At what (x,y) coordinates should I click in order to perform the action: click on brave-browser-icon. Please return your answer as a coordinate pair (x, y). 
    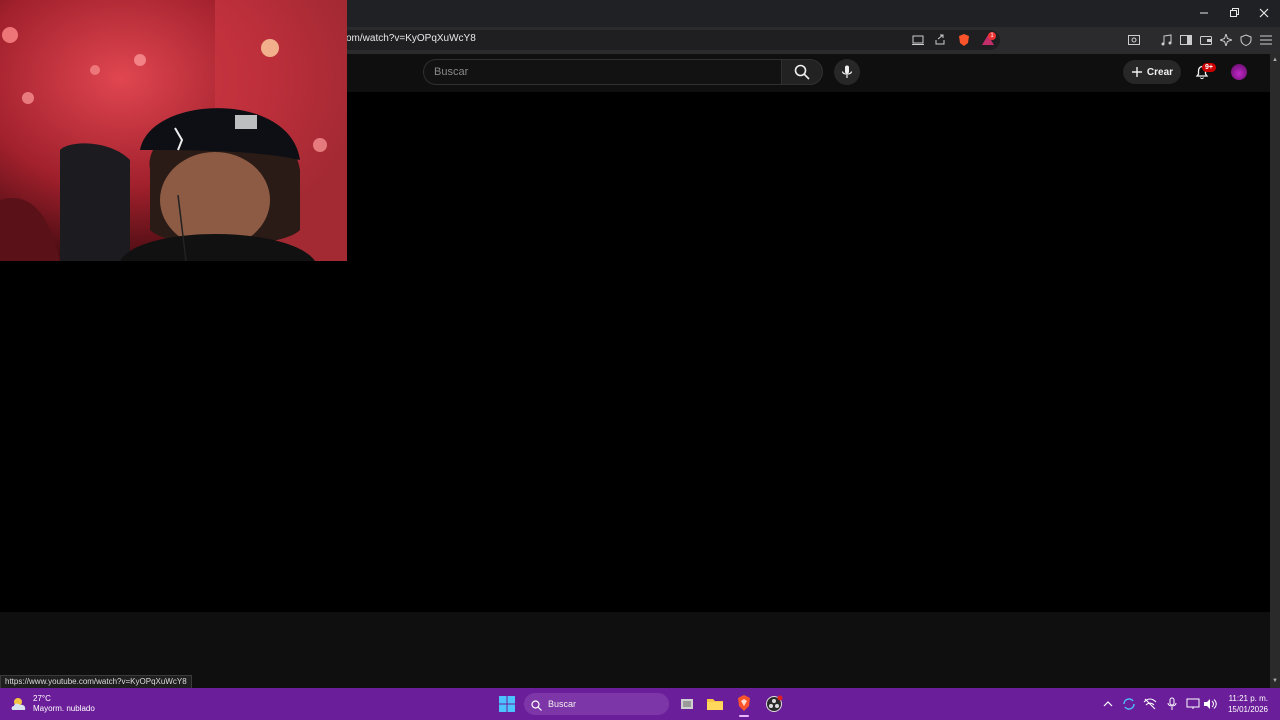
    Looking at the image, I should click on (744, 703).